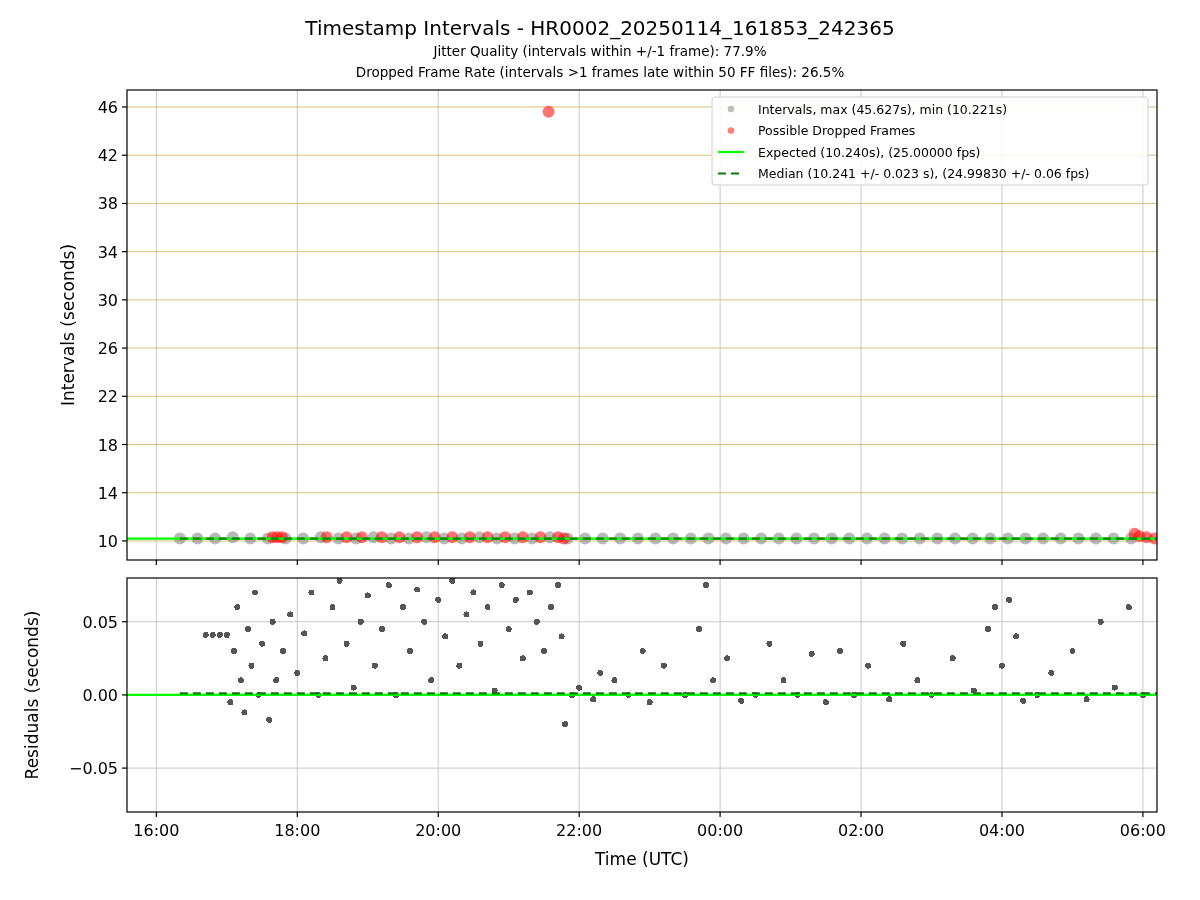 This screenshot has width=1200, height=900. I want to click on chart-title: Timestamp Intervals - HR0002_20250114_161853_242365, so click(600, 28).